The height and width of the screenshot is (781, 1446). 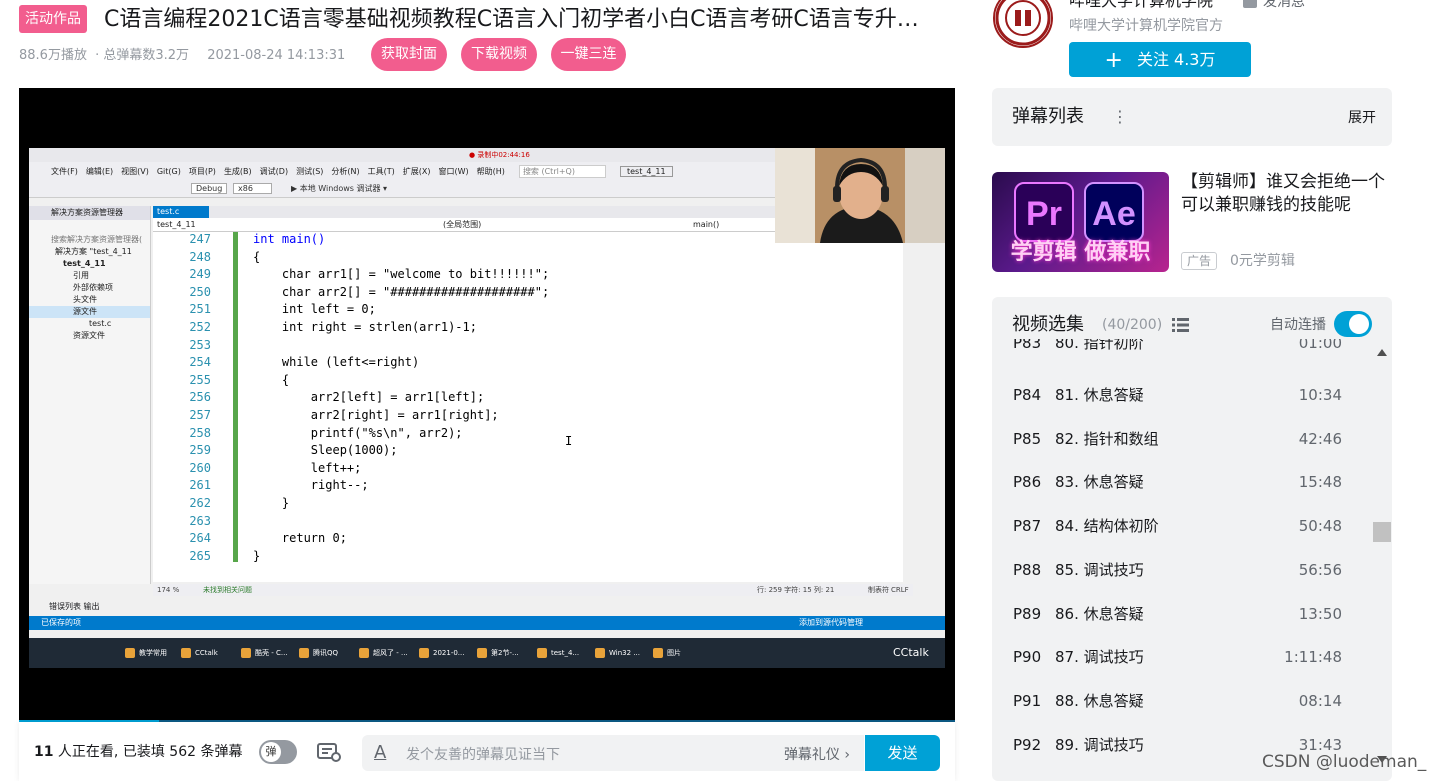 What do you see at coordinates (1027, 482) in the screenshot?
I see `episode-part: P86` at bounding box center [1027, 482].